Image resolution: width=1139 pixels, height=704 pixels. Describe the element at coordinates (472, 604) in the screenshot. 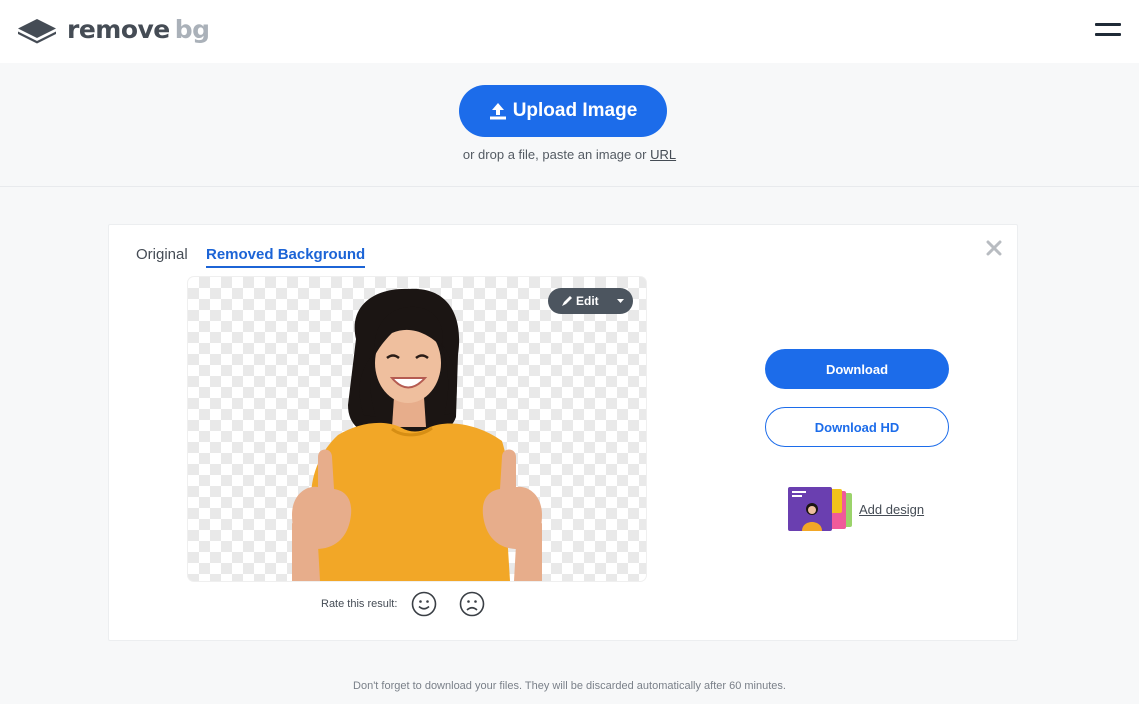

I see `sad-face-icon` at that location.